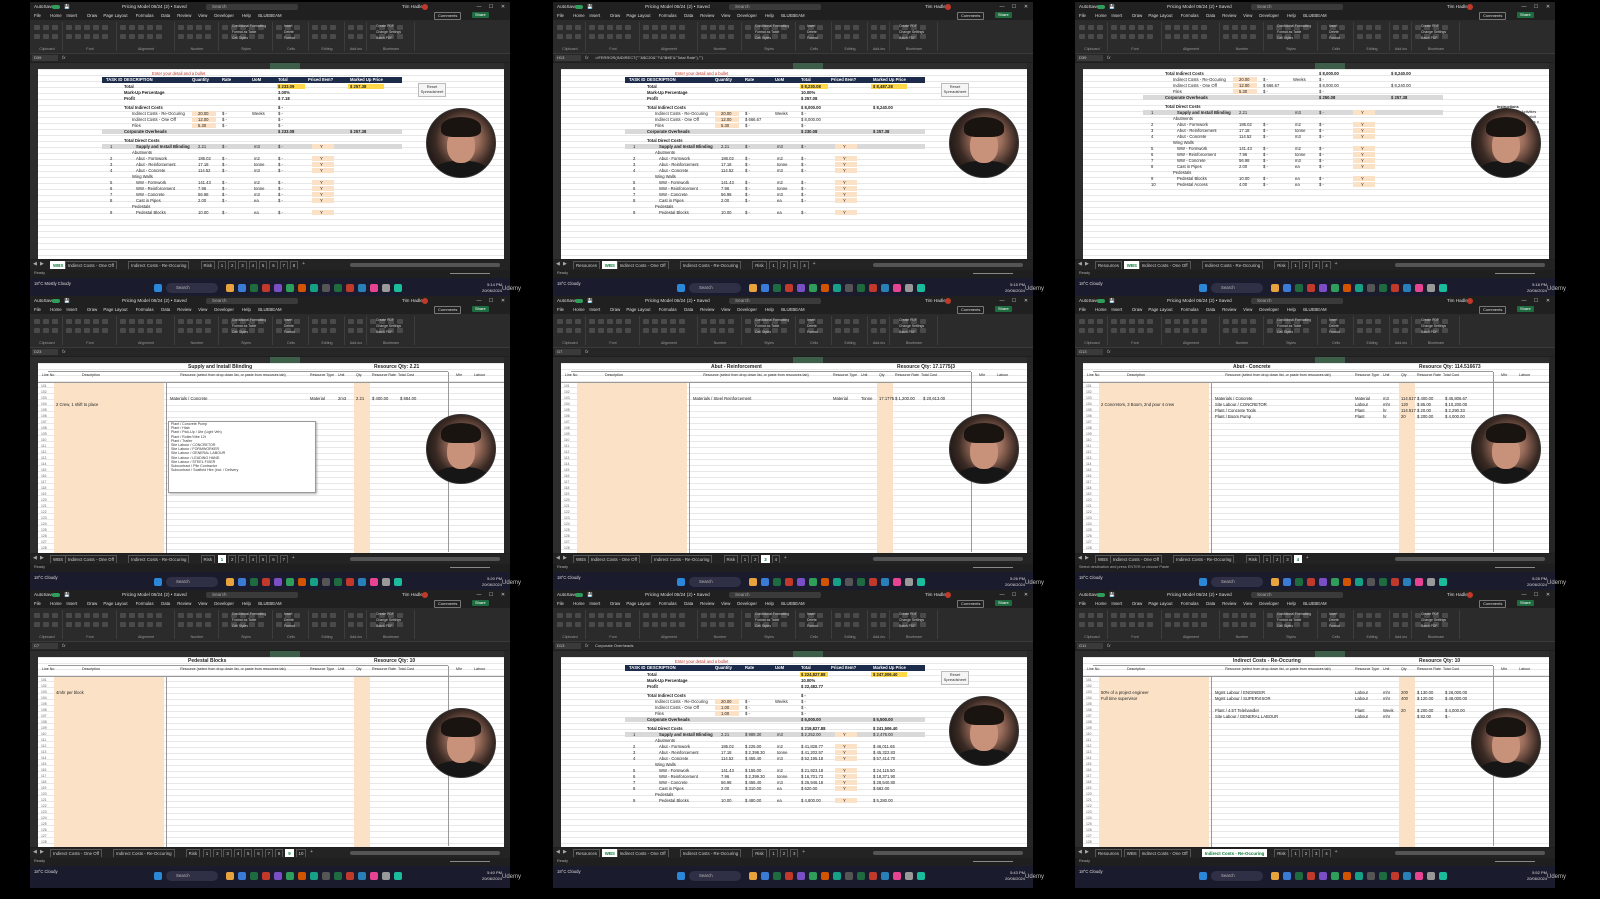 Image resolution: width=1600 pixels, height=899 pixels. What do you see at coordinates (1026, 301) in the screenshot?
I see `close-button: ✕` at bounding box center [1026, 301].